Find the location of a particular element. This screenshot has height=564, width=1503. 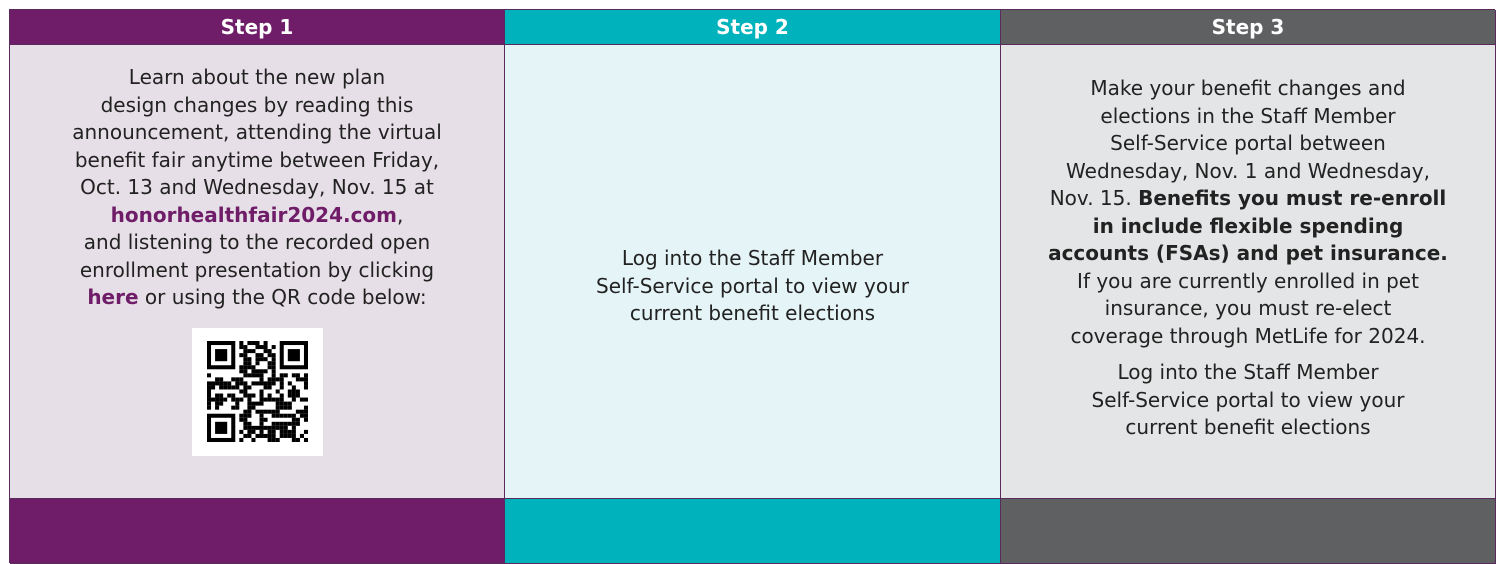

step2-header: Step 2 is located at coordinates (753, 27).